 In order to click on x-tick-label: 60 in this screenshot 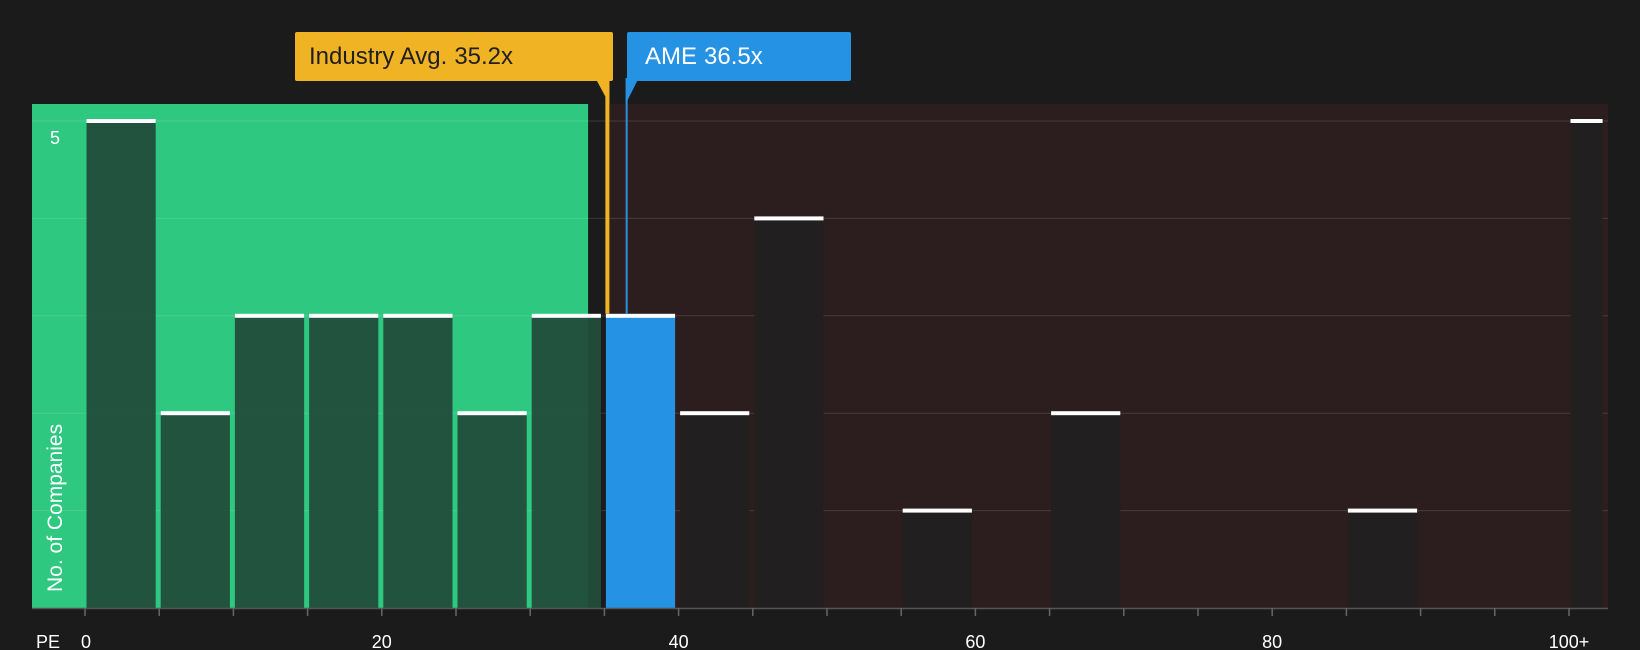, I will do `click(975, 641)`.